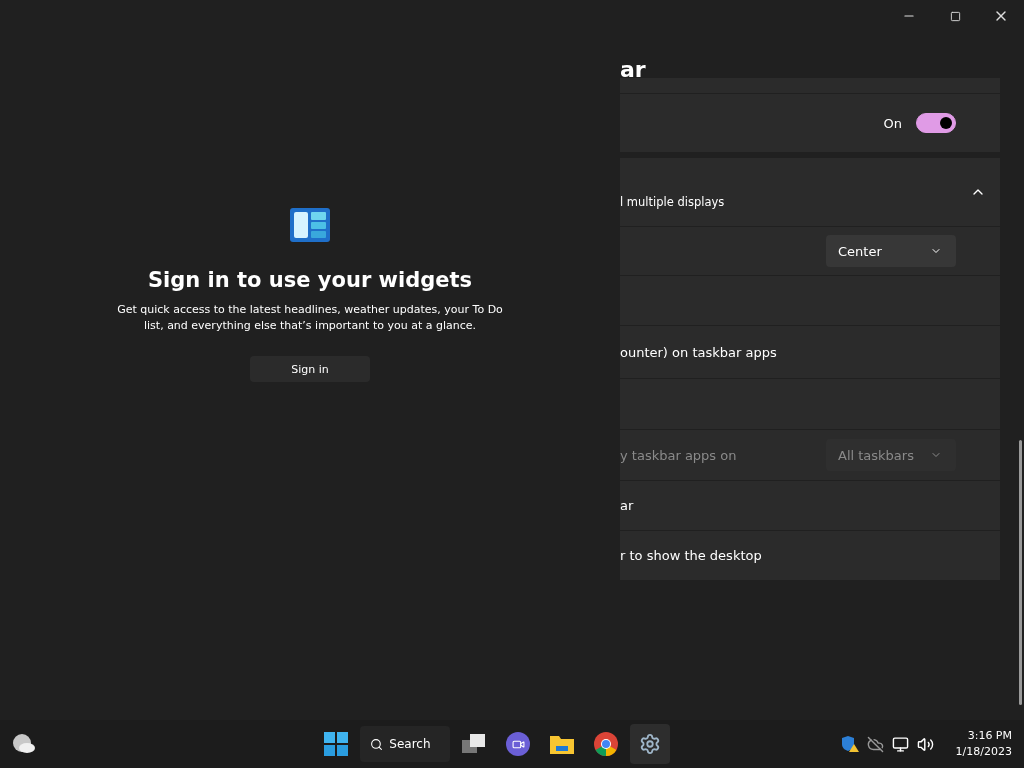 The height and width of the screenshot is (768, 1024). What do you see at coordinates (892, 123) in the screenshot?
I see `toggle-state-label: On` at bounding box center [892, 123].